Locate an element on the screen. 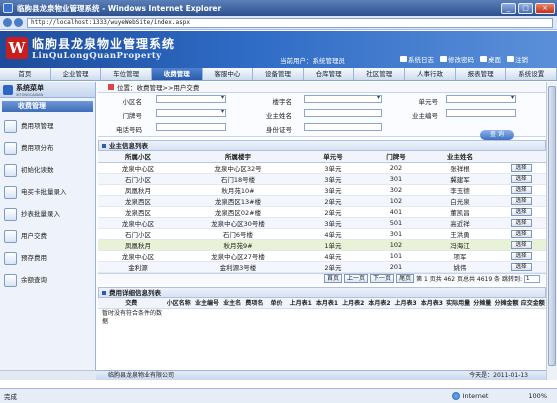 This screenshot has height=403, width=557. today-date: 今天是：2011-01-13 is located at coordinates (498, 375).